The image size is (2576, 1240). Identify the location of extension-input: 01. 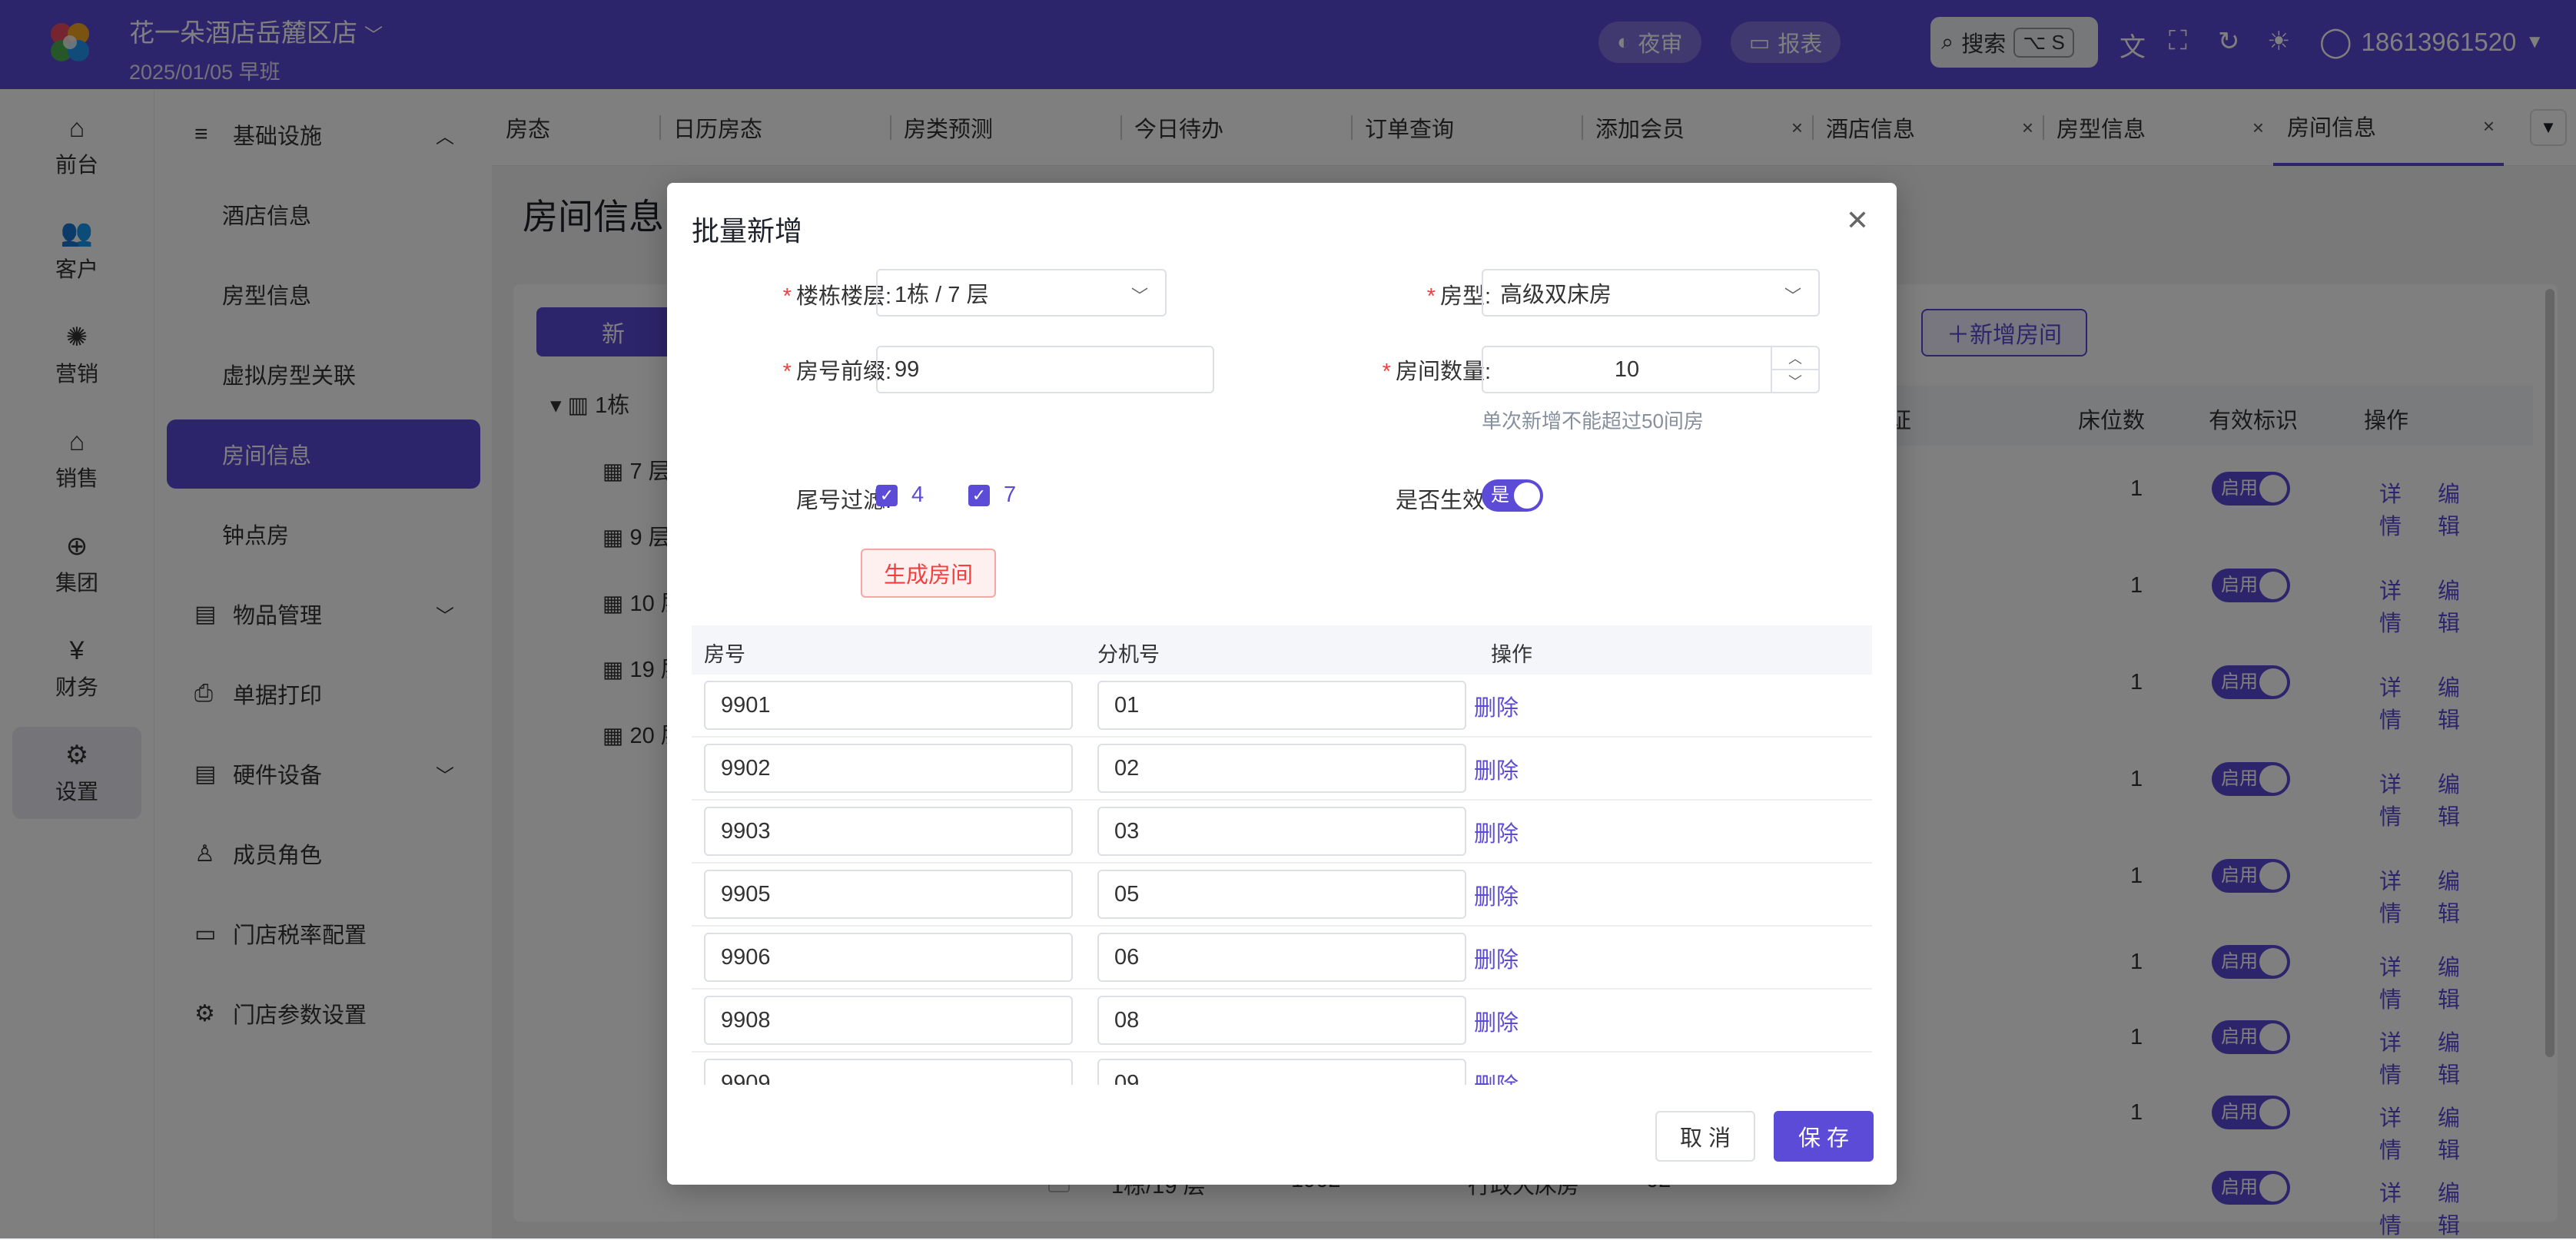
(1281, 705).